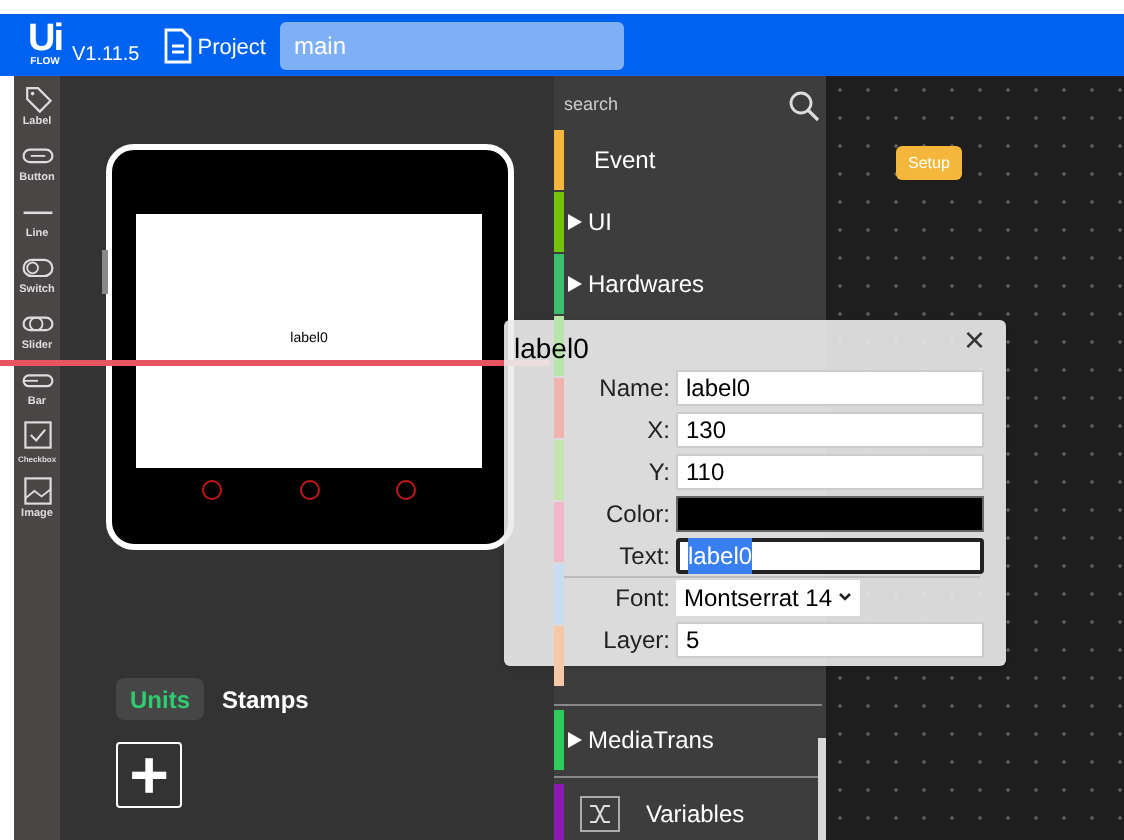  What do you see at coordinates (830, 429) in the screenshot?
I see `text-field: 130` at bounding box center [830, 429].